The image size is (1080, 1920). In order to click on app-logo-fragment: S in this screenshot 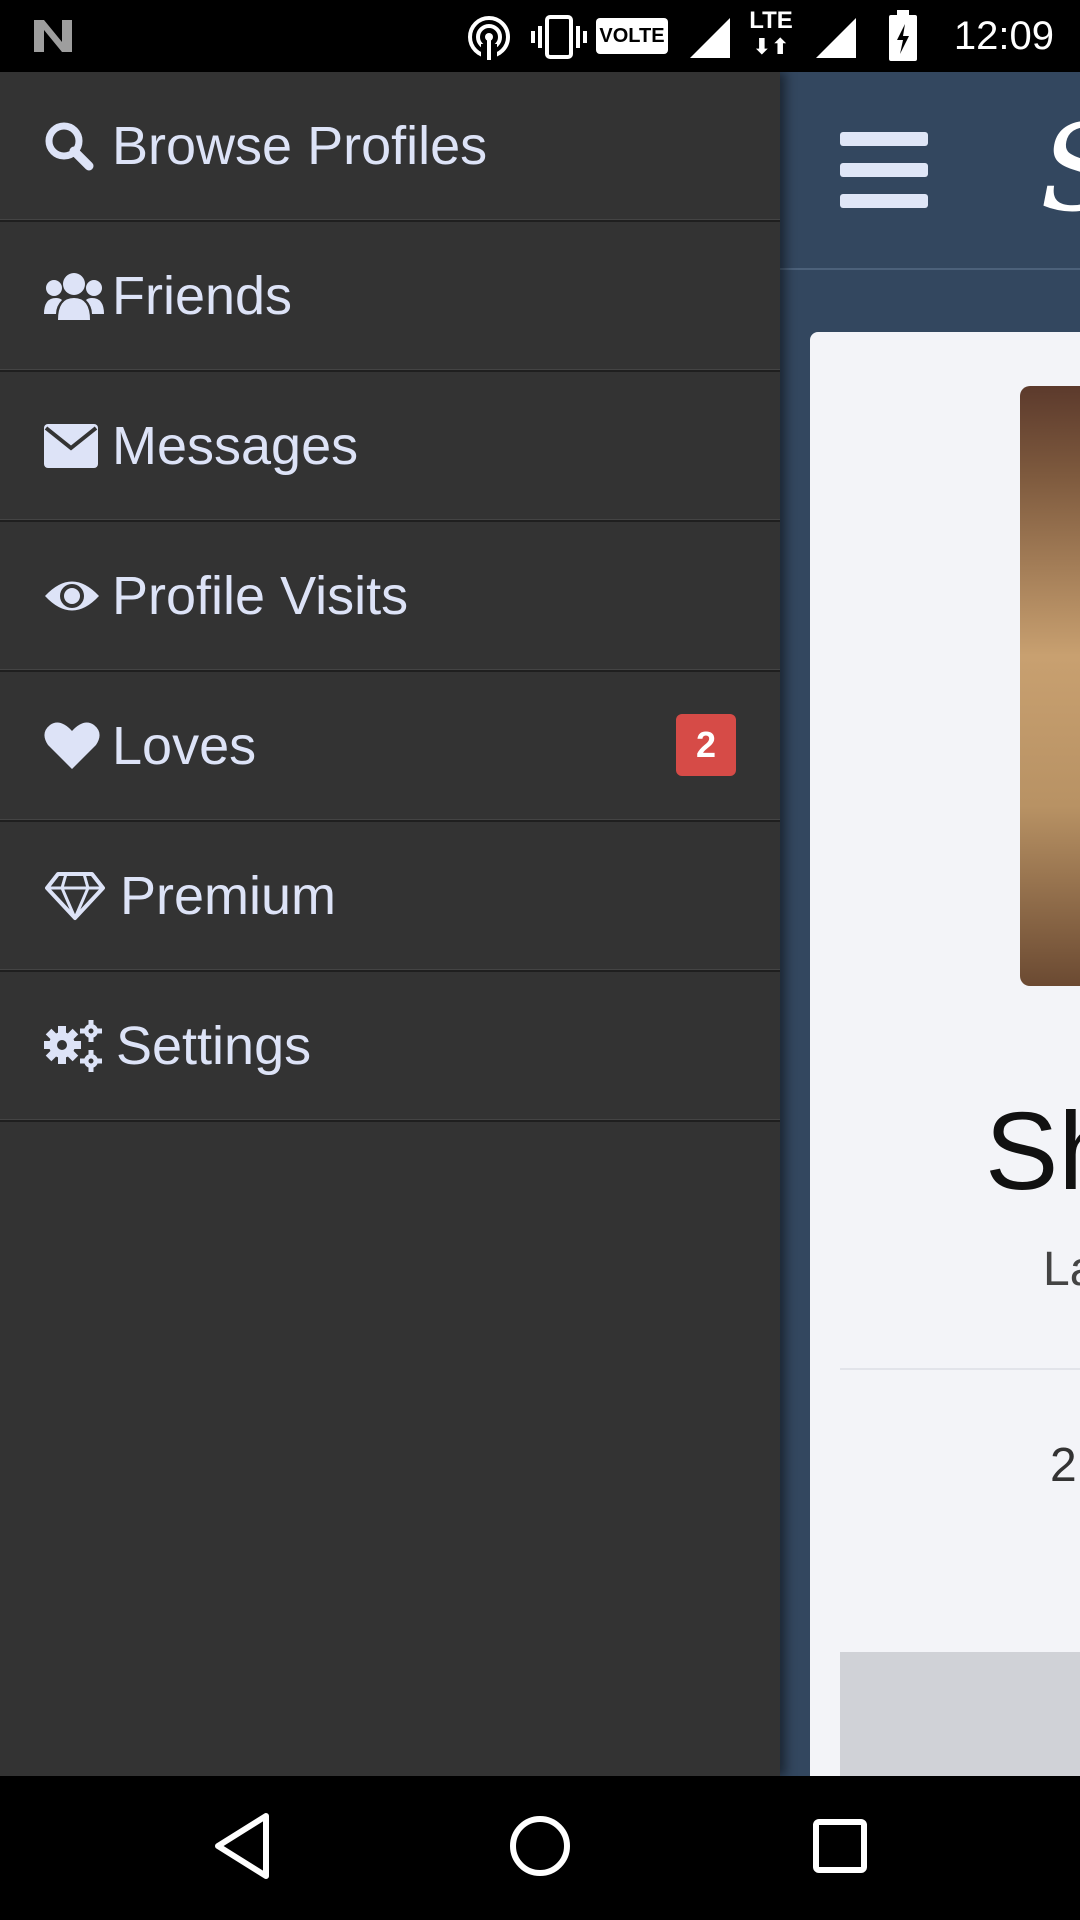, I will do `click(1060, 170)`.